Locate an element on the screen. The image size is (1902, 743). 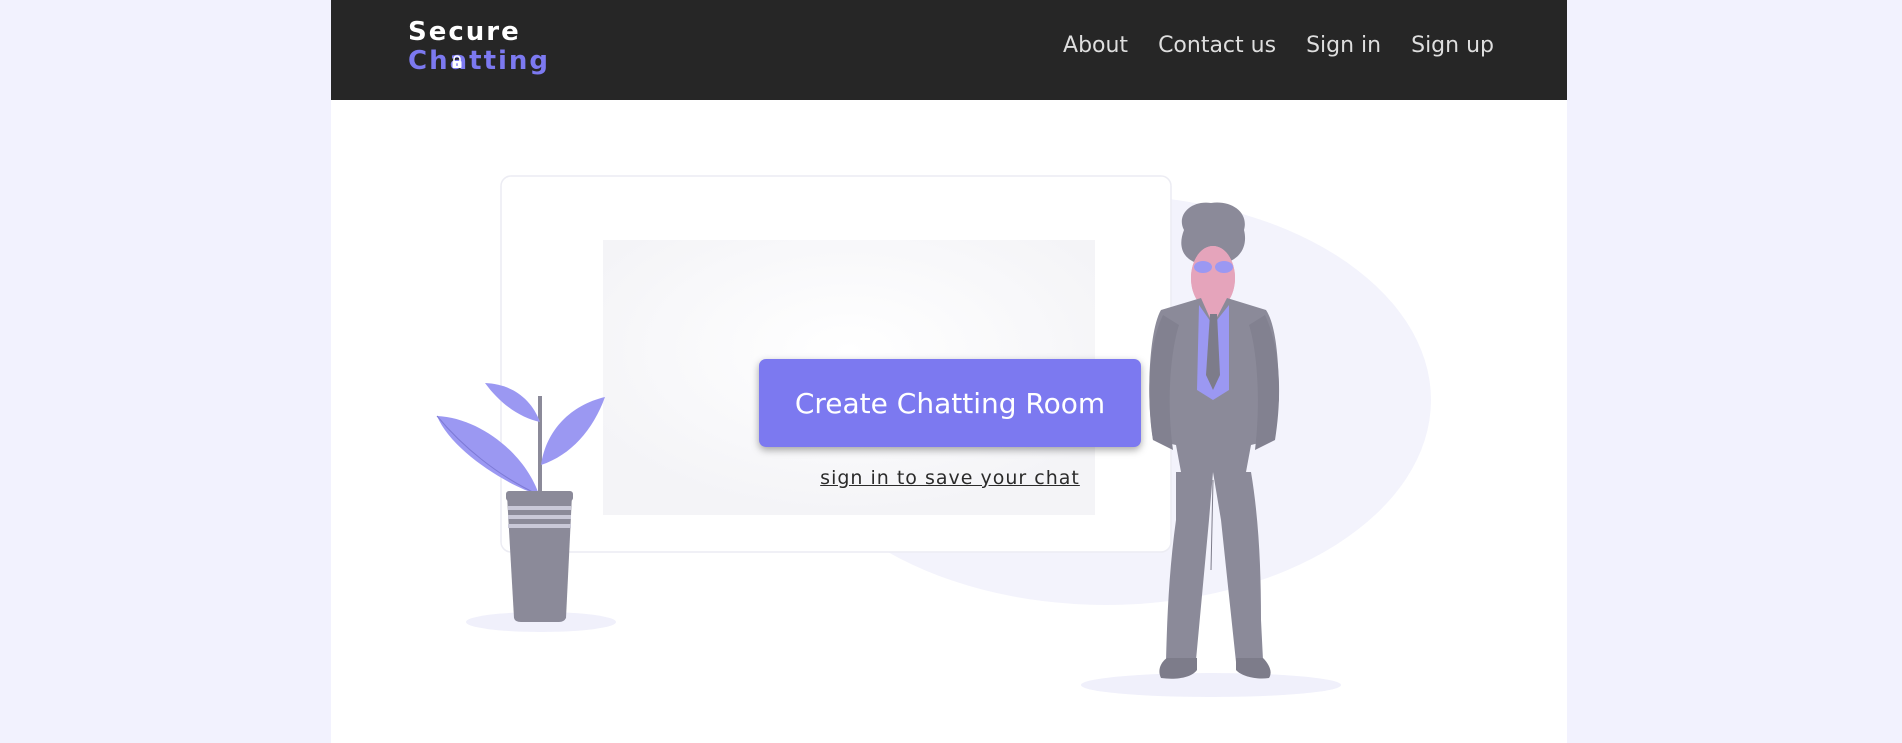
nav-about-link: About is located at coordinates (1095, 45).